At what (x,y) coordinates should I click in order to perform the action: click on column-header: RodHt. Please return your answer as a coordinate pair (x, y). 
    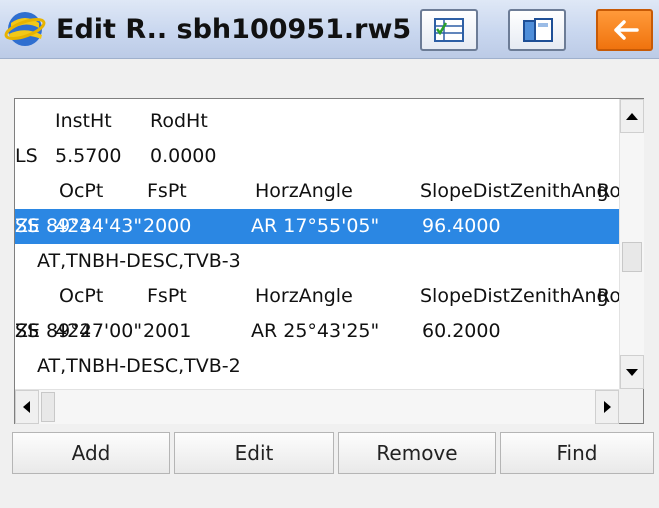
    Looking at the image, I should click on (179, 121).